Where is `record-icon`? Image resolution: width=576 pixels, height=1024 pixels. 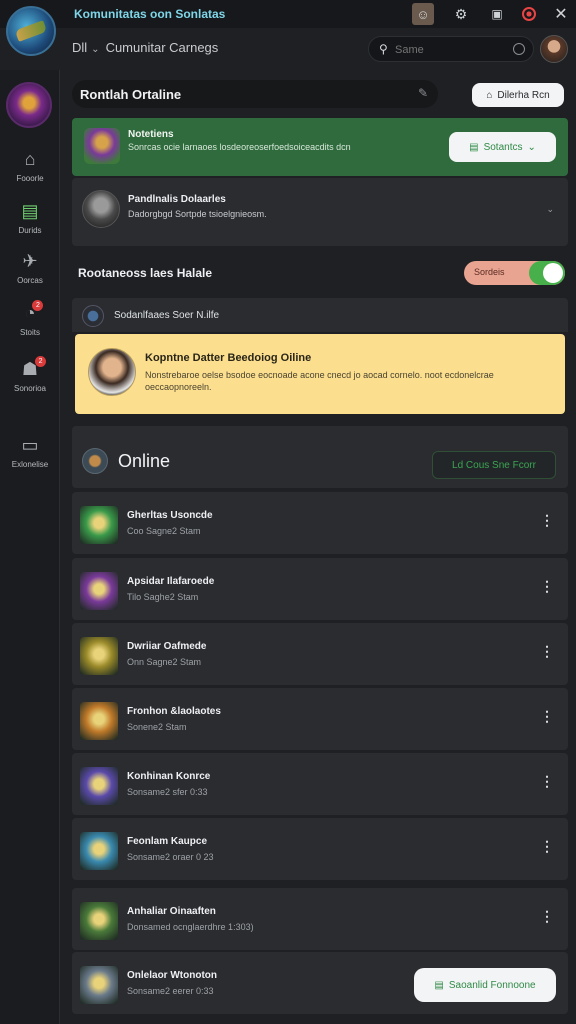 record-icon is located at coordinates (529, 14).